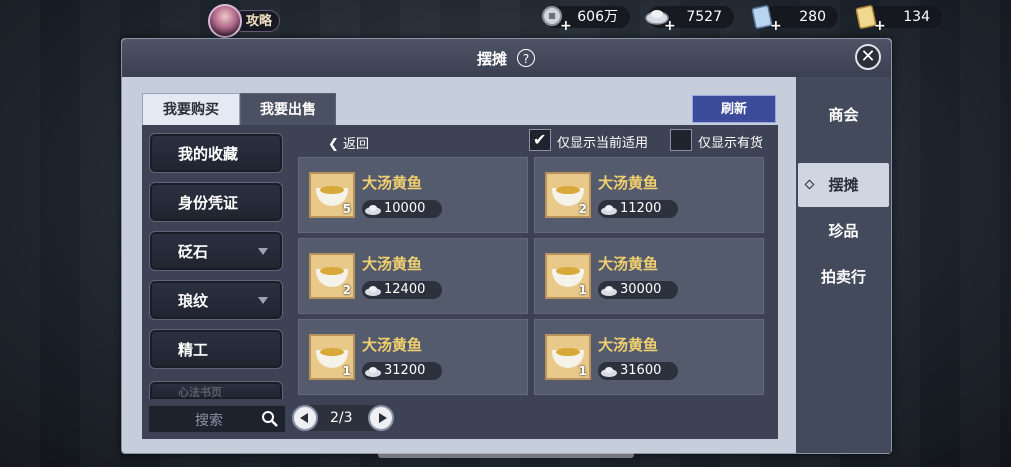 This screenshot has height=467, width=1011. What do you see at coordinates (812, 17) in the screenshot?
I see `ticket-value: 280` at bounding box center [812, 17].